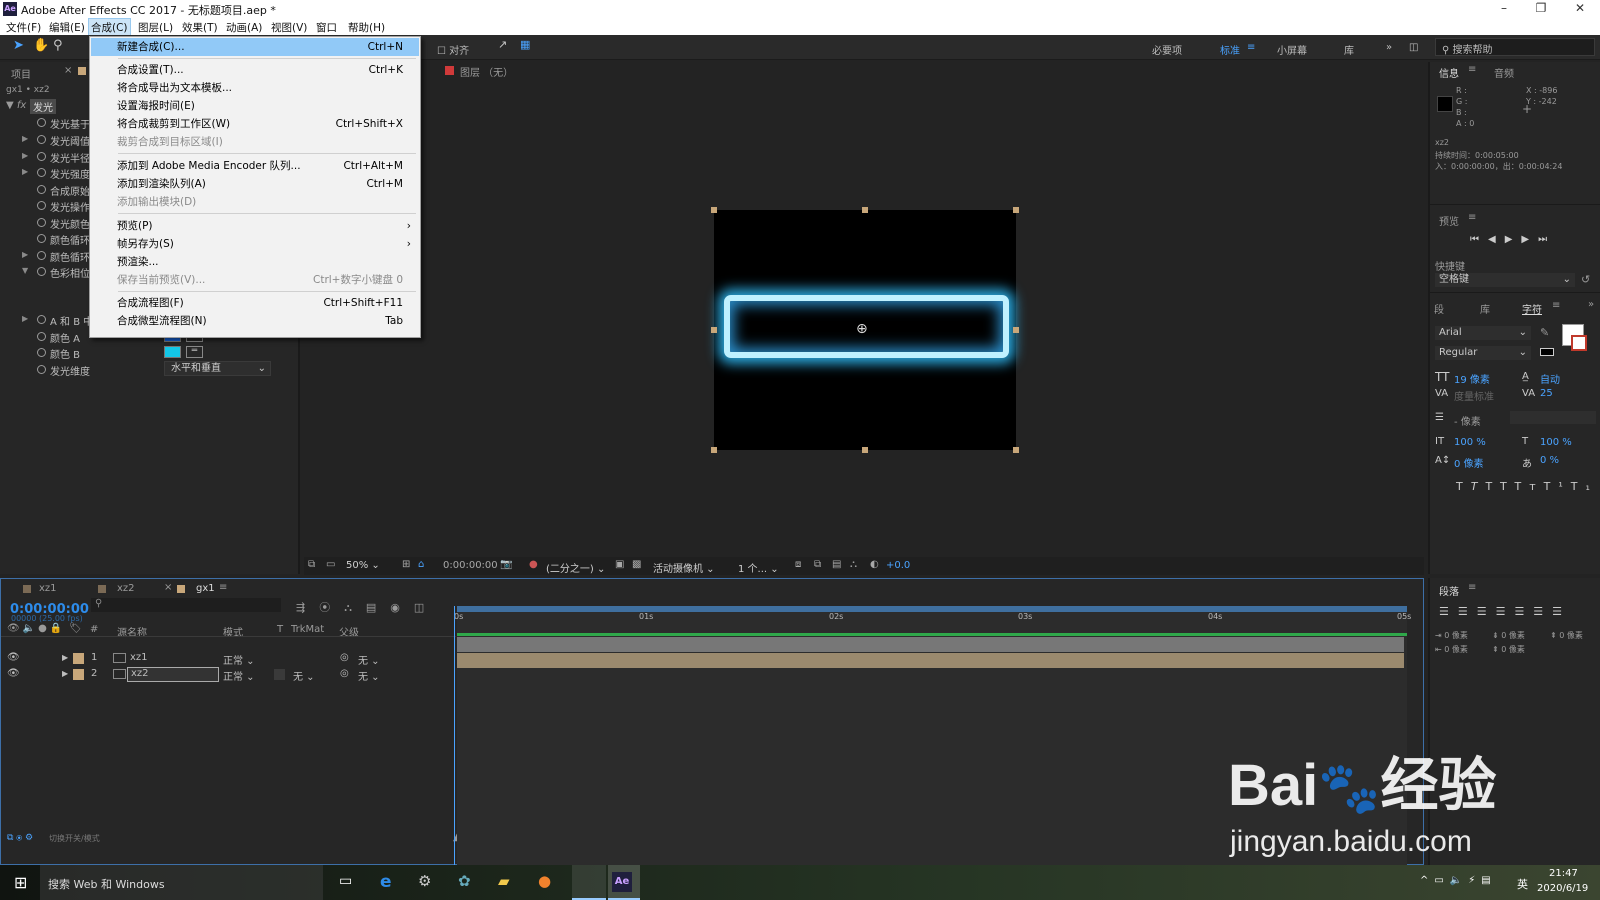  Describe the element at coordinates (1485, 308) in the screenshot. I see `tab-library: 库` at that location.